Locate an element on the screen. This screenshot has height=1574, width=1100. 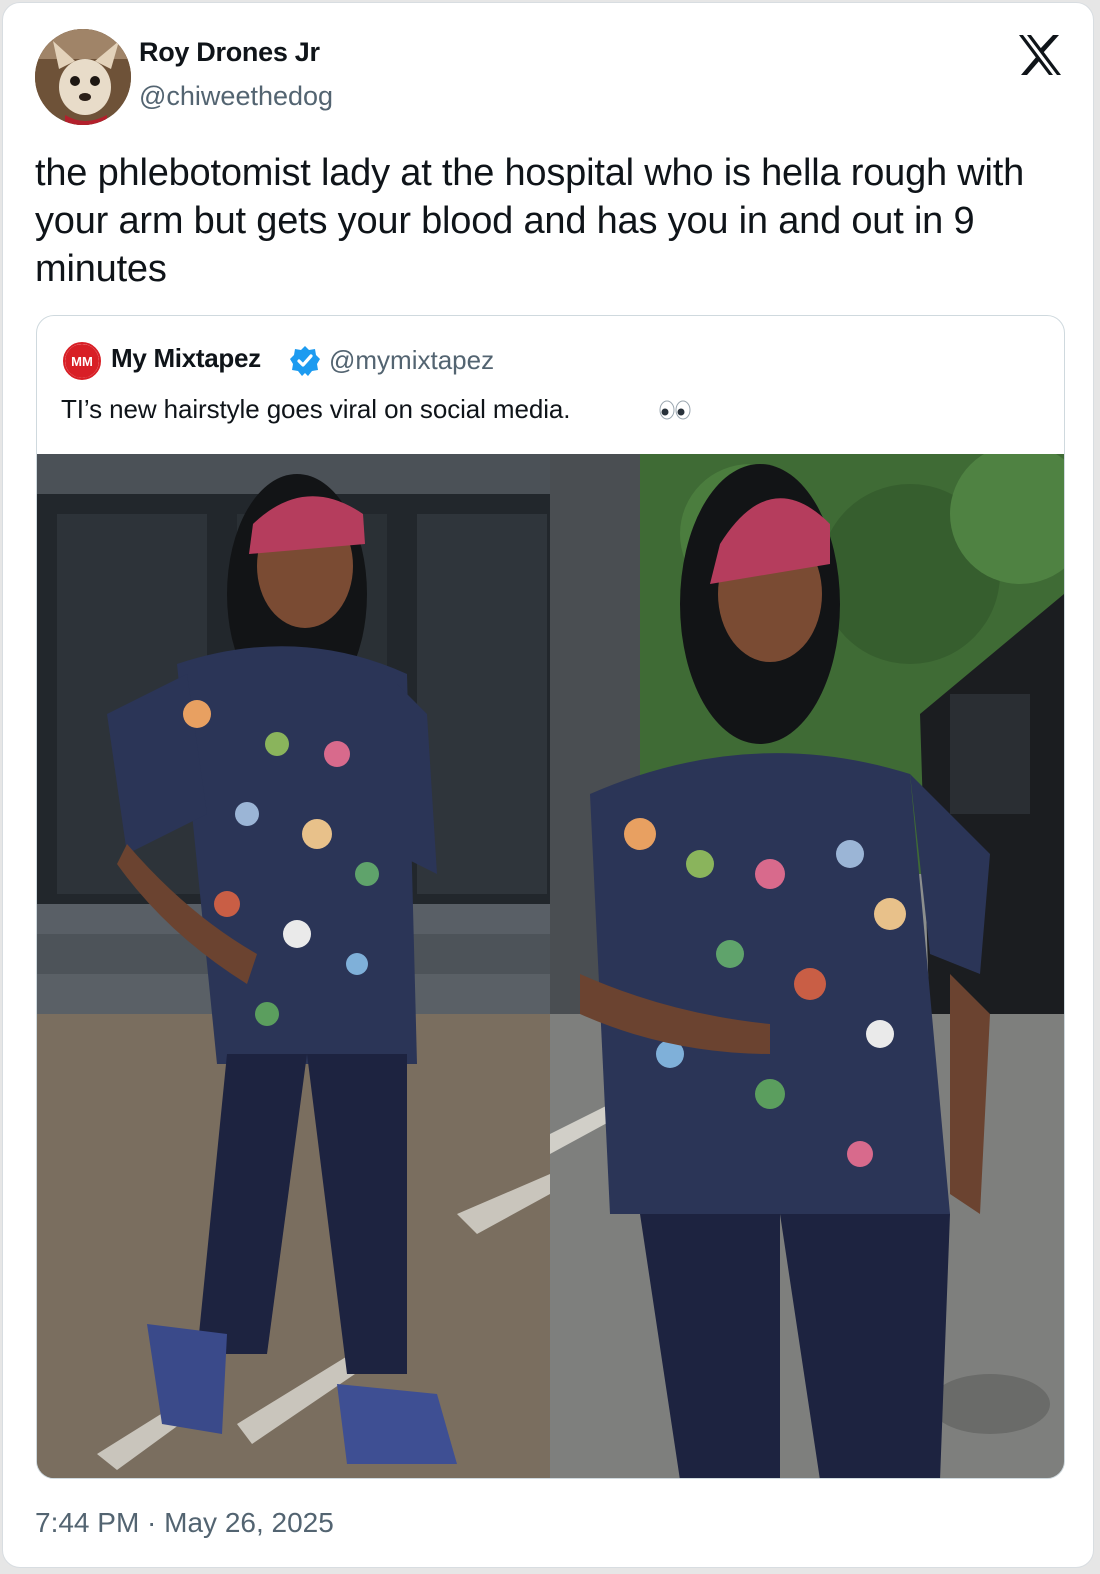
verified-badge-icon is located at coordinates (305, 361).